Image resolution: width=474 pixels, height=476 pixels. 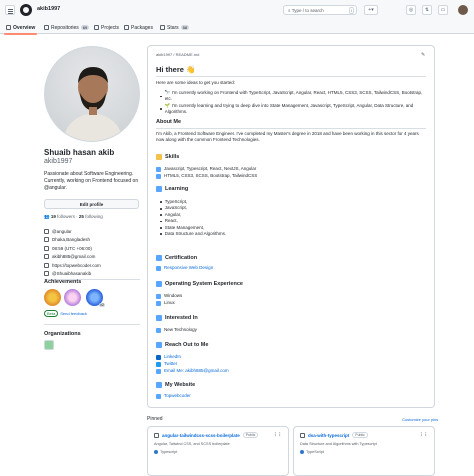 I want to click on achievements-beta: Beta Send feedback, so click(x=65, y=313).